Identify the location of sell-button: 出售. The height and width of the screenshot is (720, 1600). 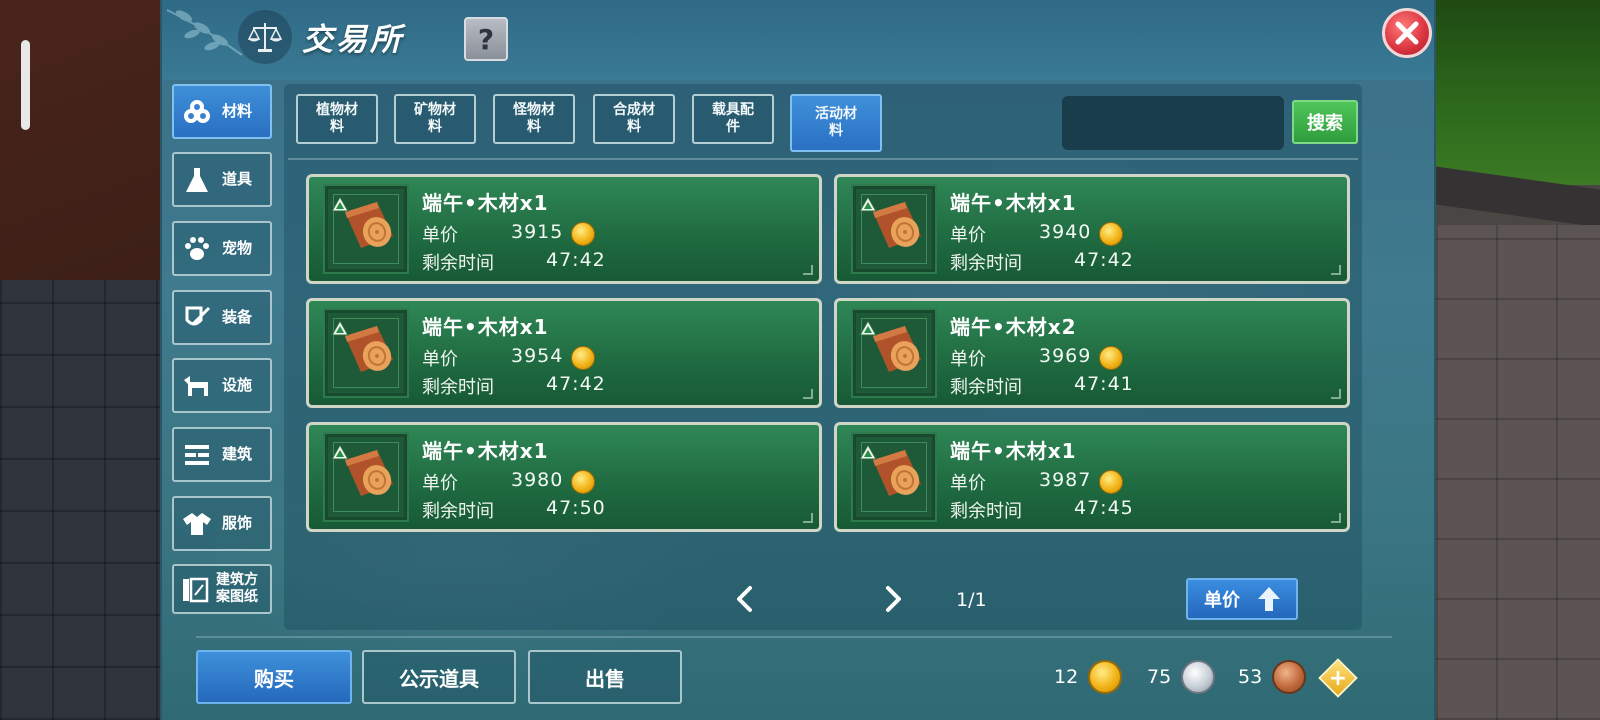
(605, 677).